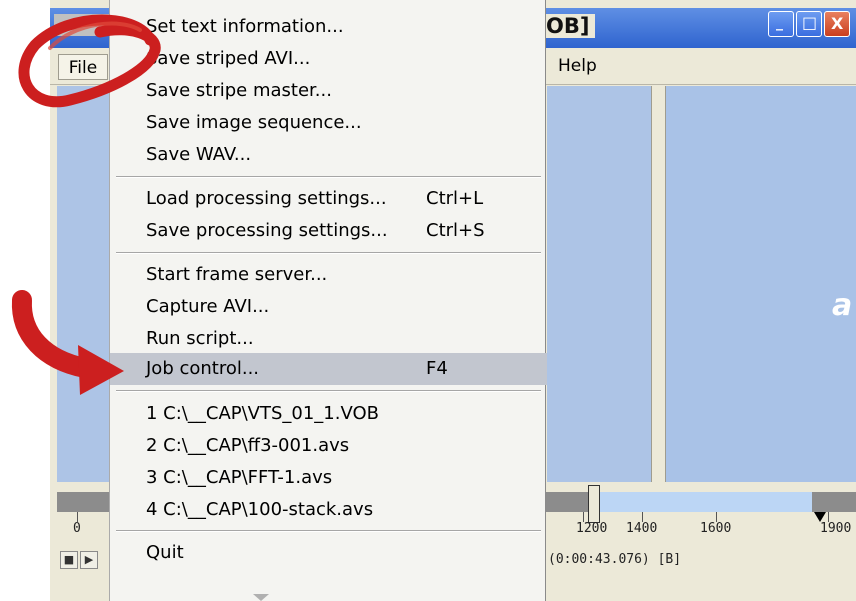  What do you see at coordinates (437, 368) in the screenshot?
I see `menu-item-shortcut: F4` at bounding box center [437, 368].